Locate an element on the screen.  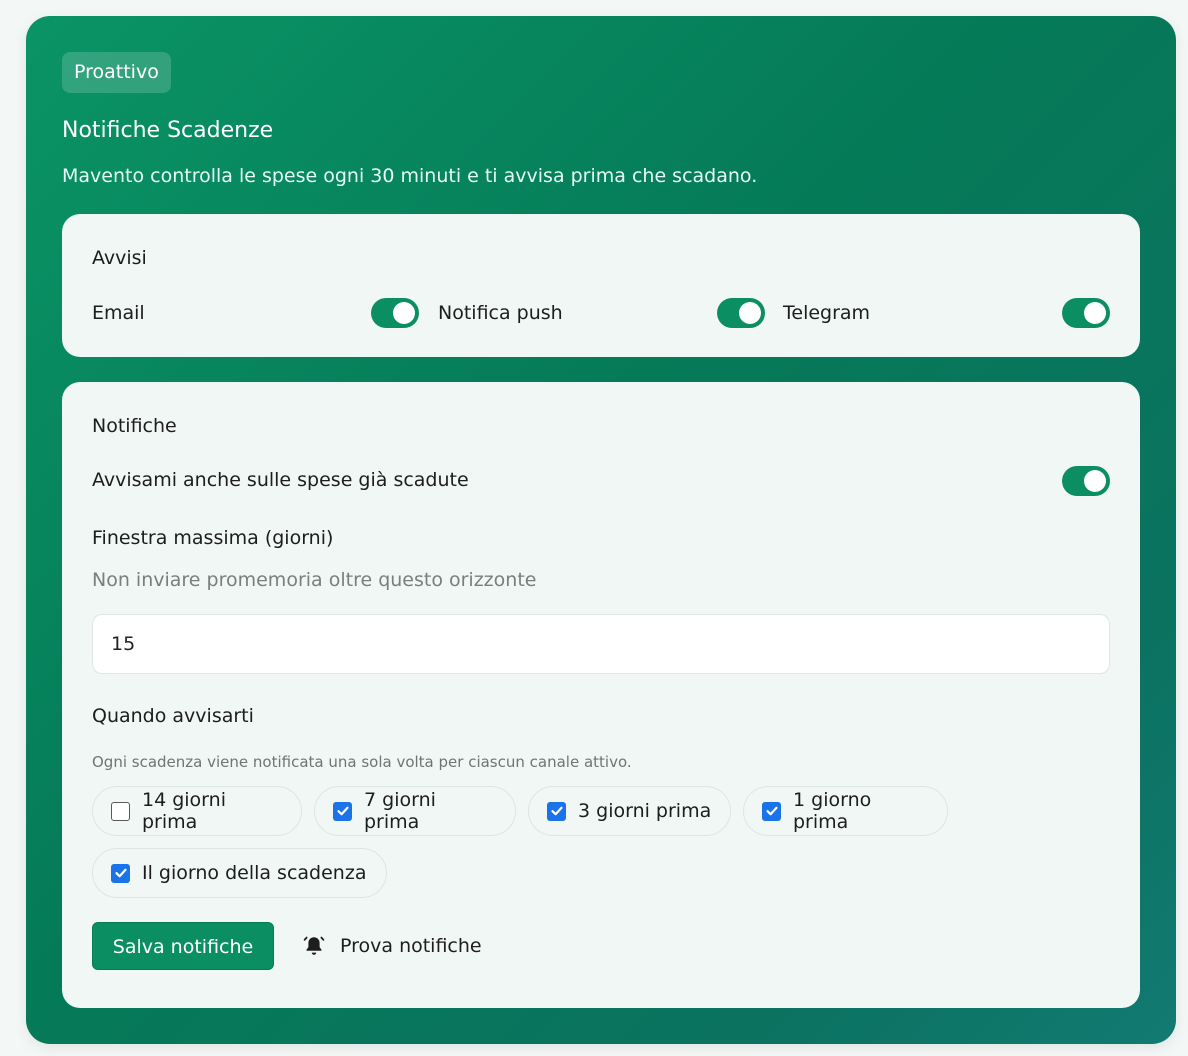
option-14-days: 14 giorni prima is located at coordinates (197, 811).